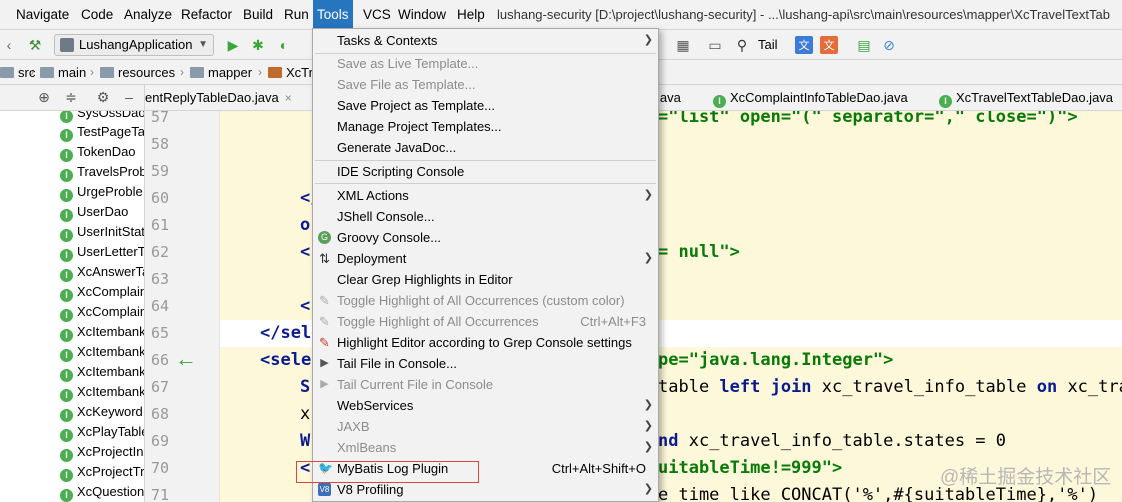 The width and height of the screenshot is (1122, 502). What do you see at coordinates (305, 225) in the screenshot?
I see `code-line-61: o` at bounding box center [305, 225].